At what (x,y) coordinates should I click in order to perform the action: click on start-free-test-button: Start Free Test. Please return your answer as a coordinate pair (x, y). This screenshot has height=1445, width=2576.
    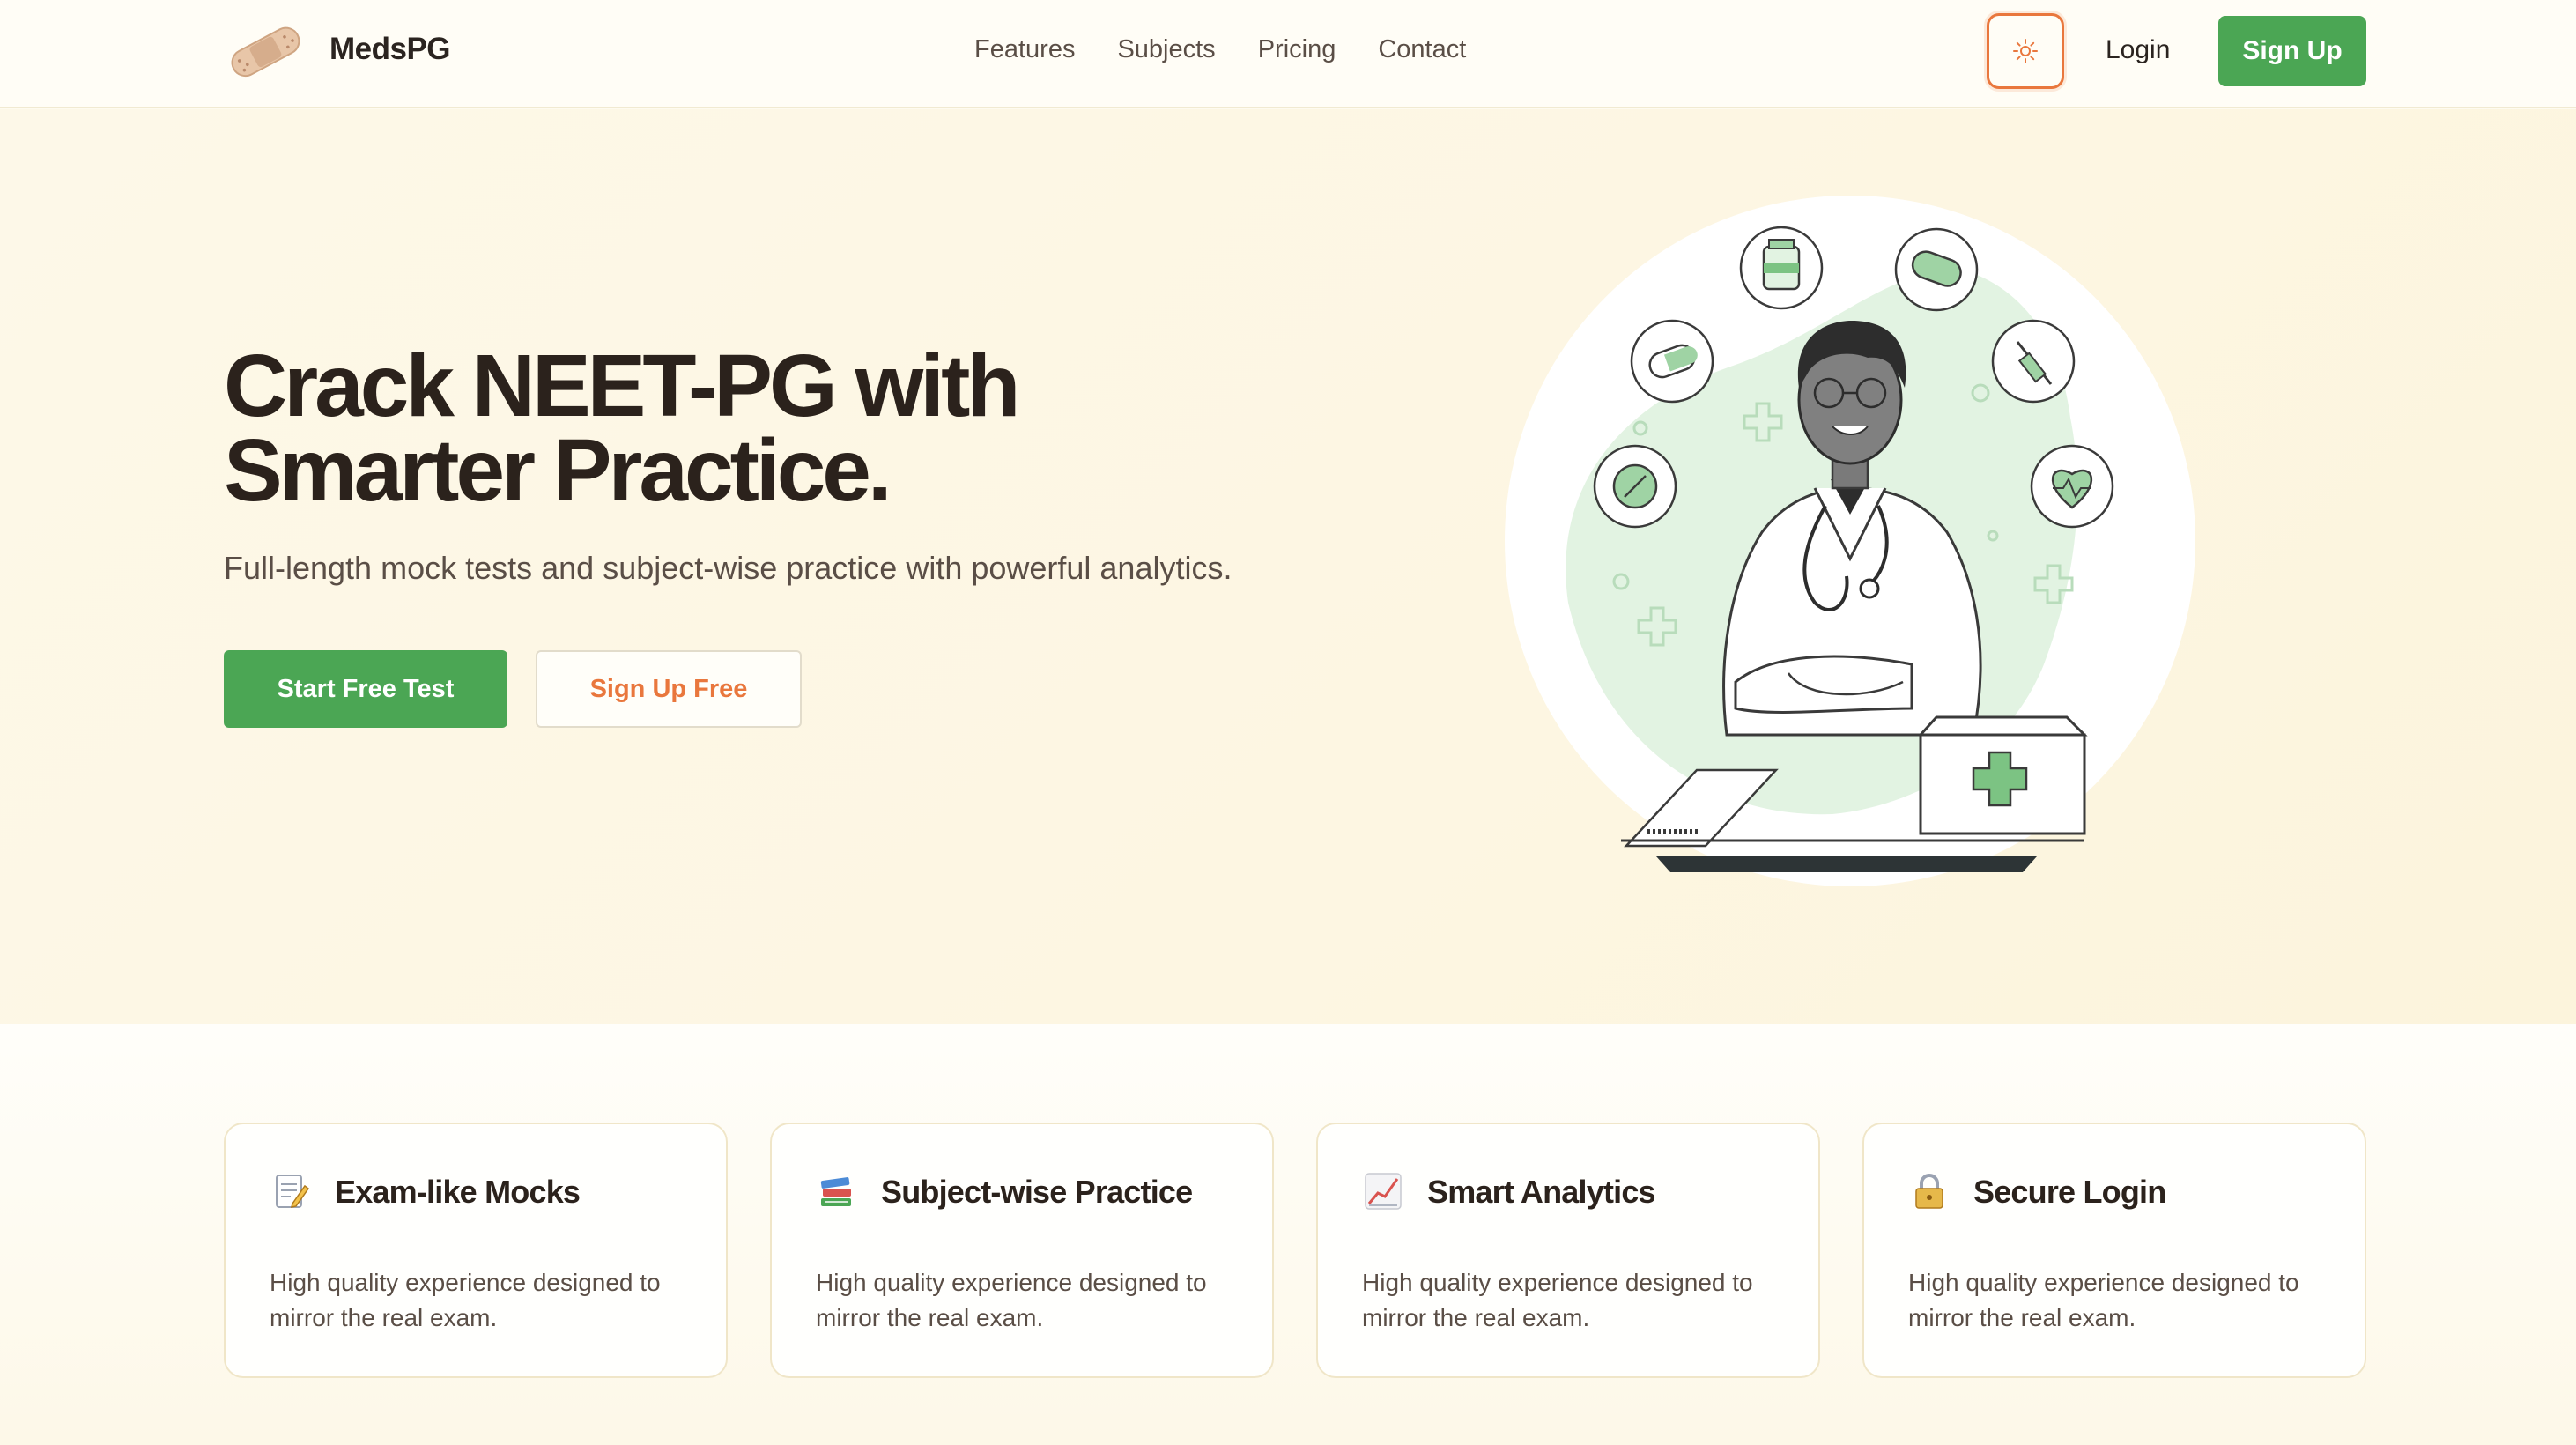
    Looking at the image, I should click on (366, 689).